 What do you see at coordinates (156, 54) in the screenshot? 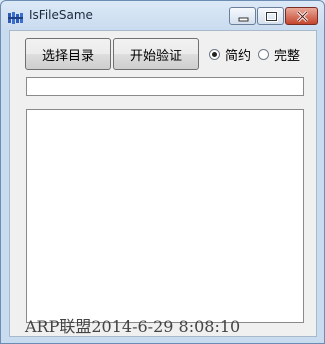
I see `start-verify-button: 开始验证` at bounding box center [156, 54].